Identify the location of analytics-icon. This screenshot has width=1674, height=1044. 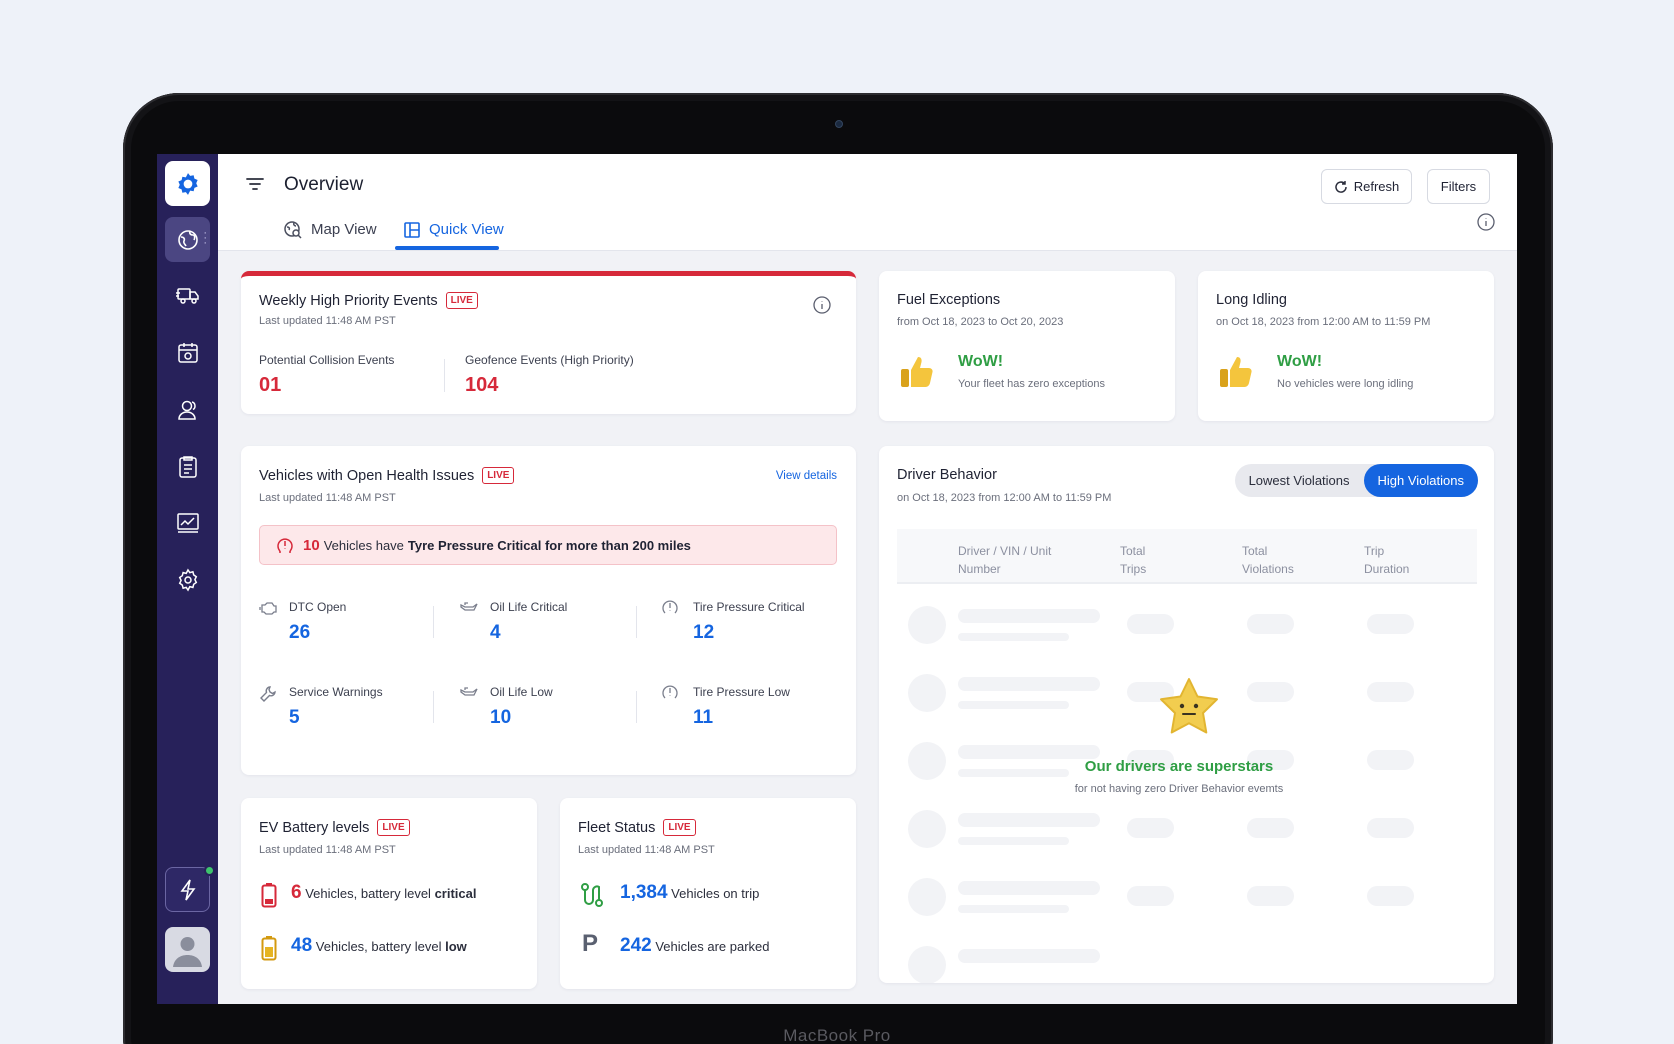
(187, 522).